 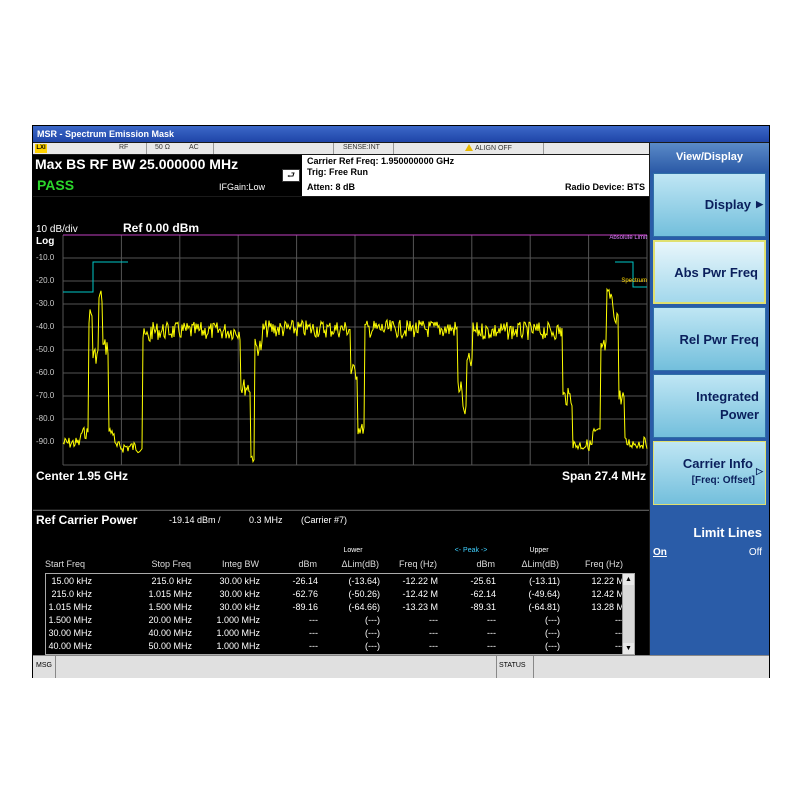 What do you see at coordinates (305, 607) in the screenshot?
I see `table-cell: -89.16` at bounding box center [305, 607].